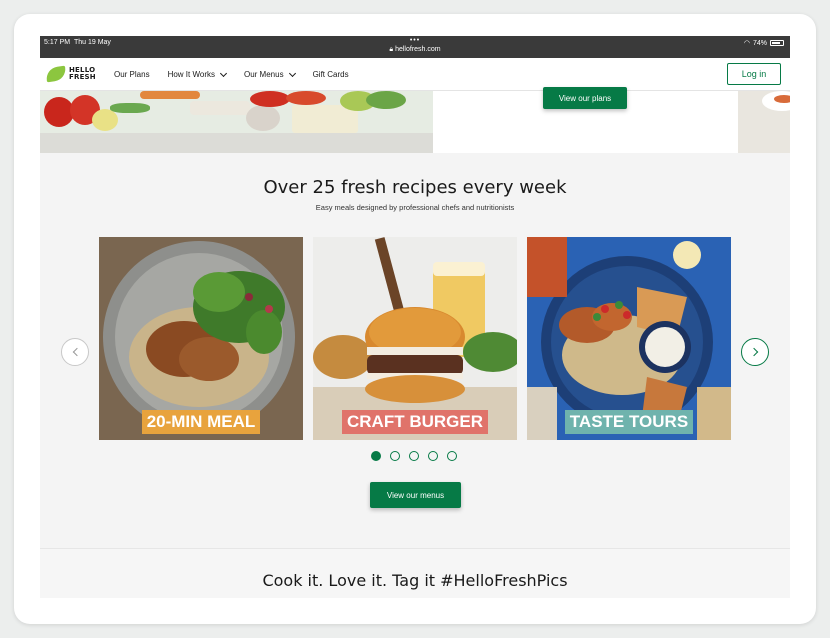 This screenshot has height=638, width=830. What do you see at coordinates (201, 422) in the screenshot?
I see `card-label: 20-MIN MEAL` at bounding box center [201, 422].